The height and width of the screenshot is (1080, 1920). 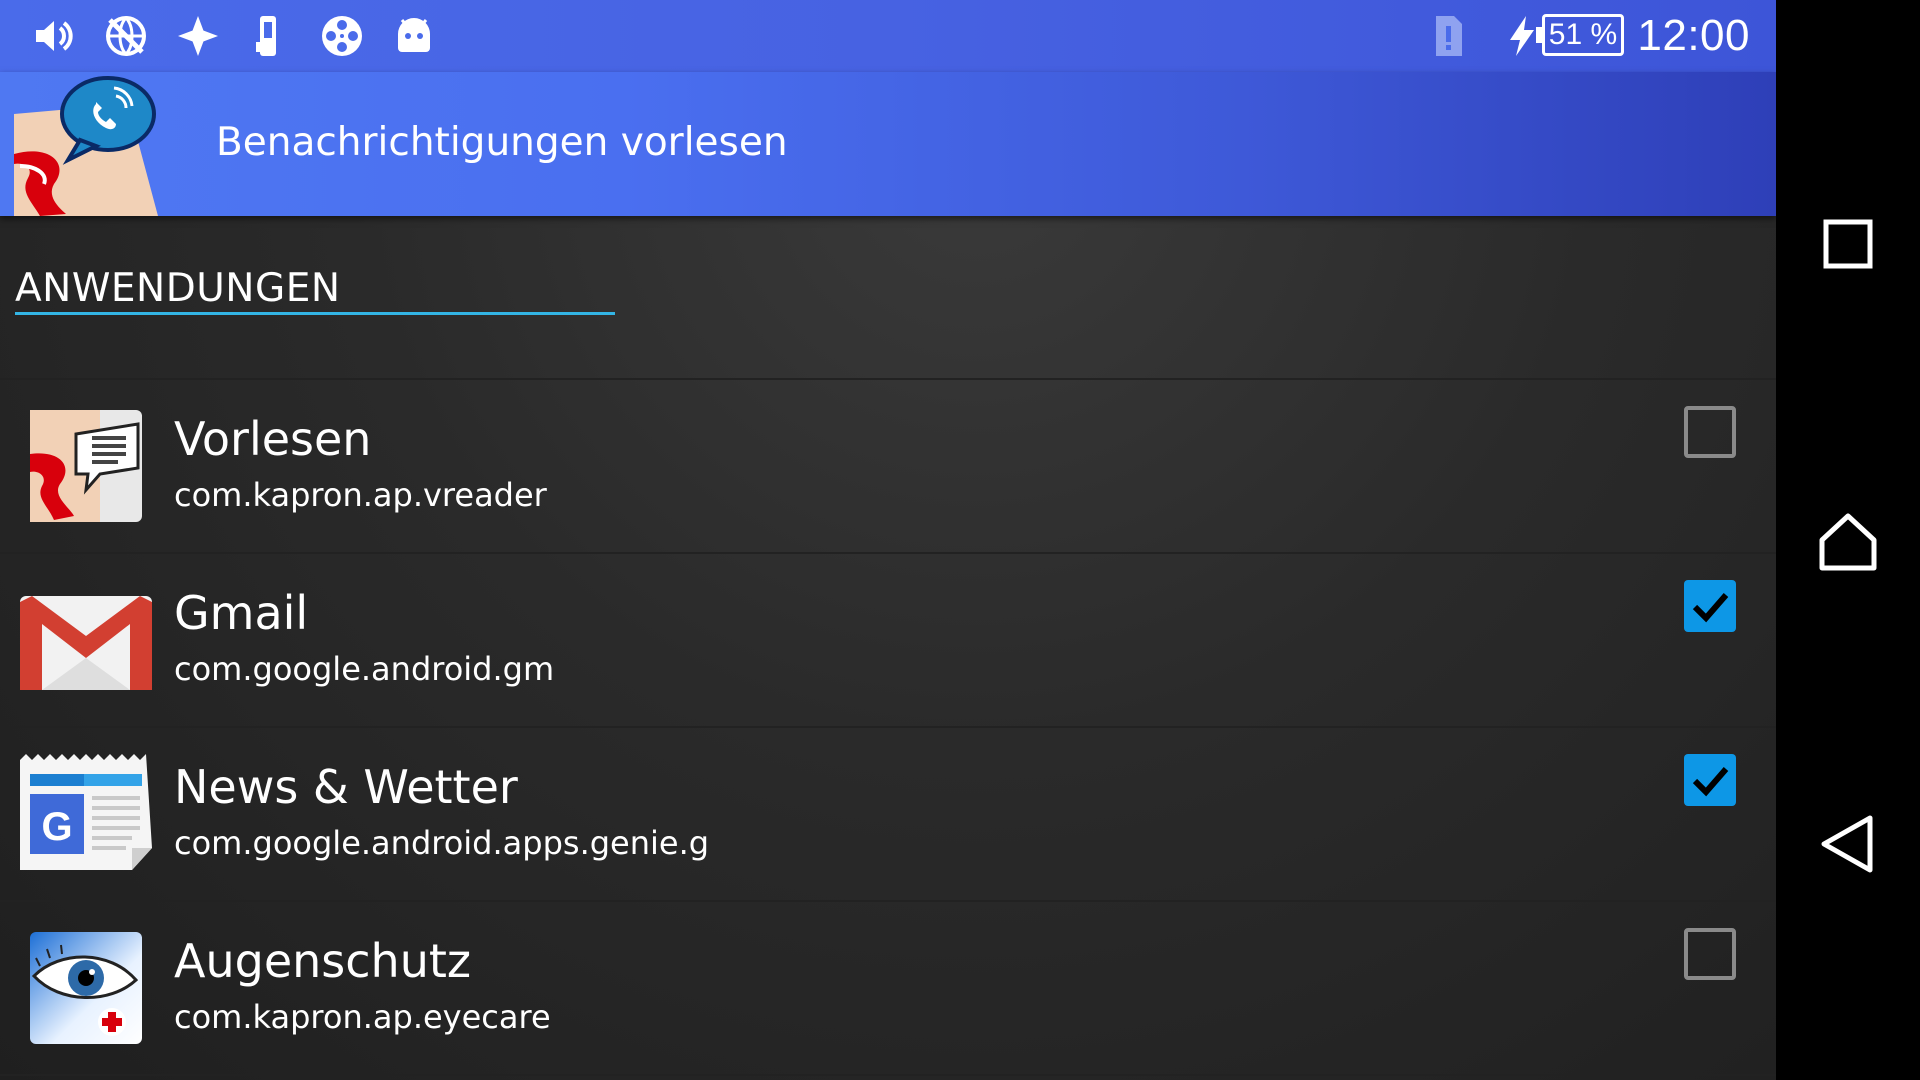 What do you see at coordinates (888, 989) in the screenshot?
I see `list-item-augenschutz: Augenschutz com.kapron.ap.eyecare` at bounding box center [888, 989].